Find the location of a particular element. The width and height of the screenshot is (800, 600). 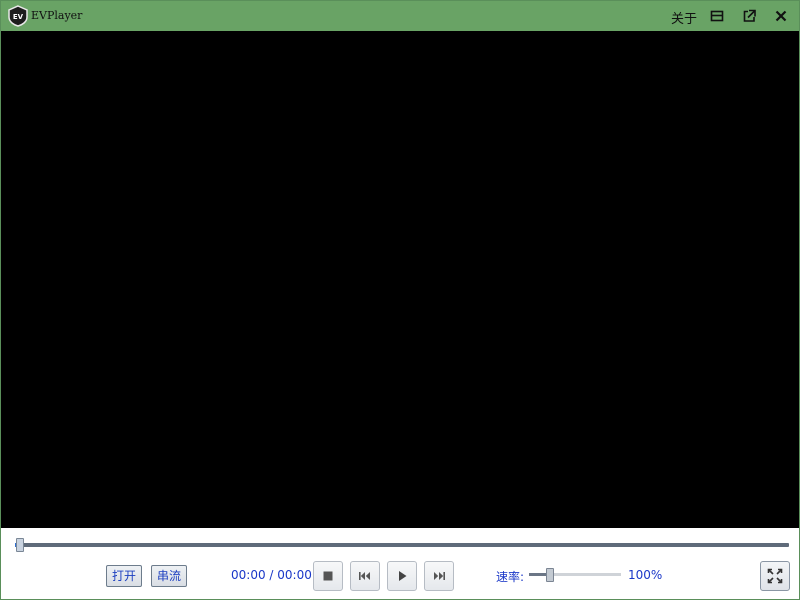

title-bar: EV EVPlayer 关于 is located at coordinates (400, 16).